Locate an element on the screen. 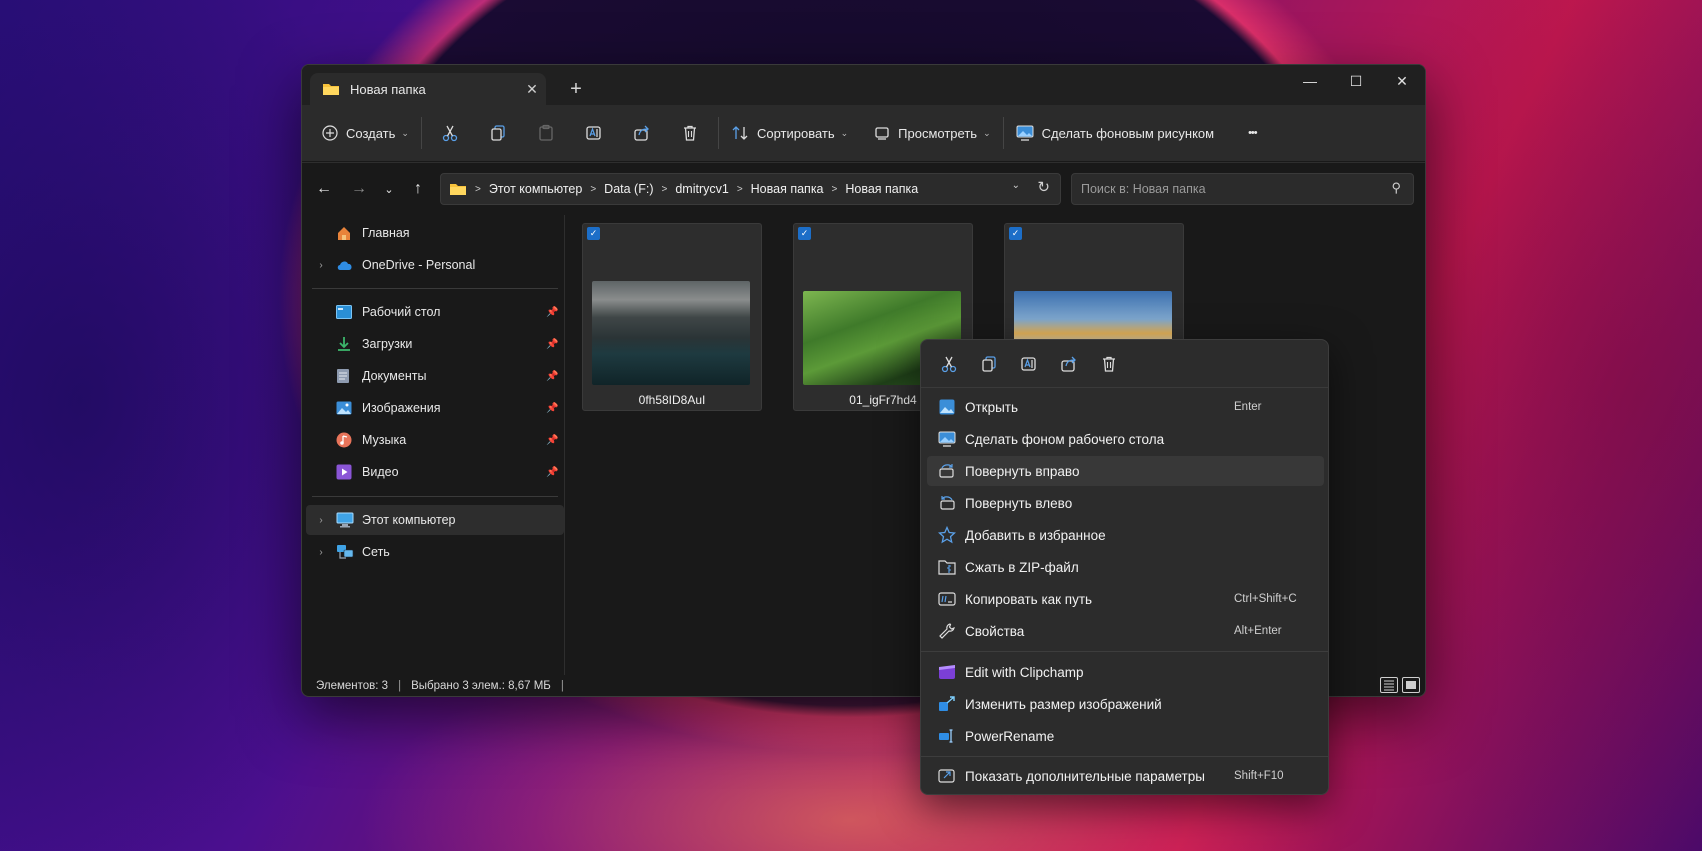  back-button: ← is located at coordinates (324, 189).